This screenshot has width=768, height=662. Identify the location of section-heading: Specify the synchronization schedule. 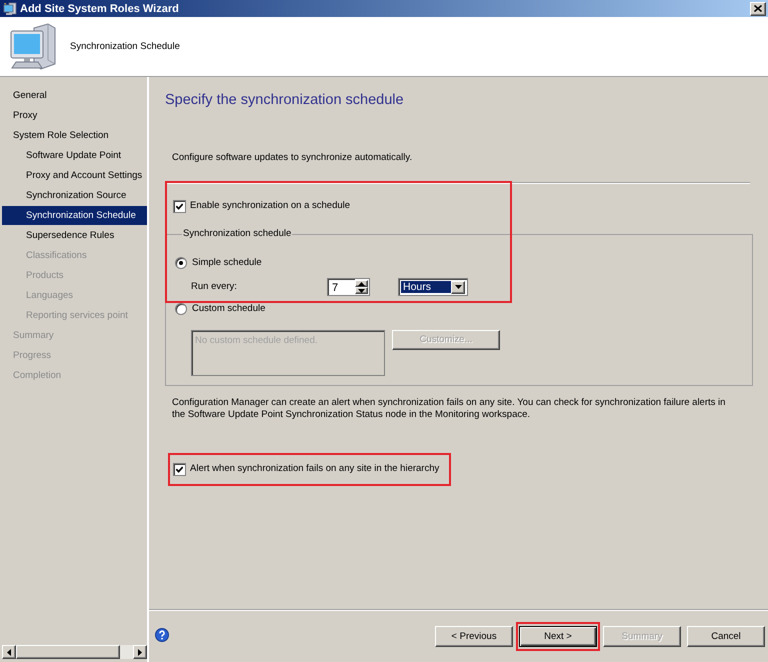
(284, 100).